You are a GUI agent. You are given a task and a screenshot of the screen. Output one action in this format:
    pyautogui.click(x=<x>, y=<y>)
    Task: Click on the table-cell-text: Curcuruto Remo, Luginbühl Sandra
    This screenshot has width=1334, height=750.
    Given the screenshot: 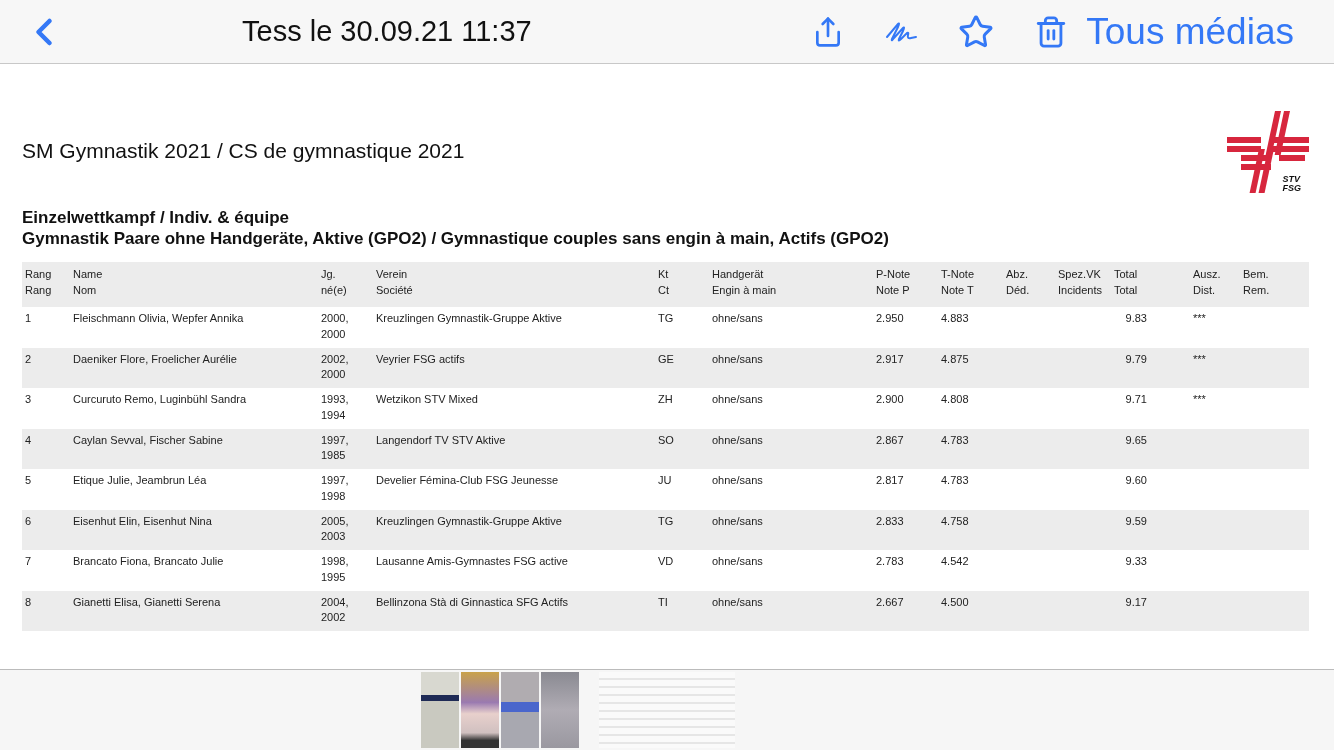 What is the action you would take?
    pyautogui.click(x=160, y=399)
    